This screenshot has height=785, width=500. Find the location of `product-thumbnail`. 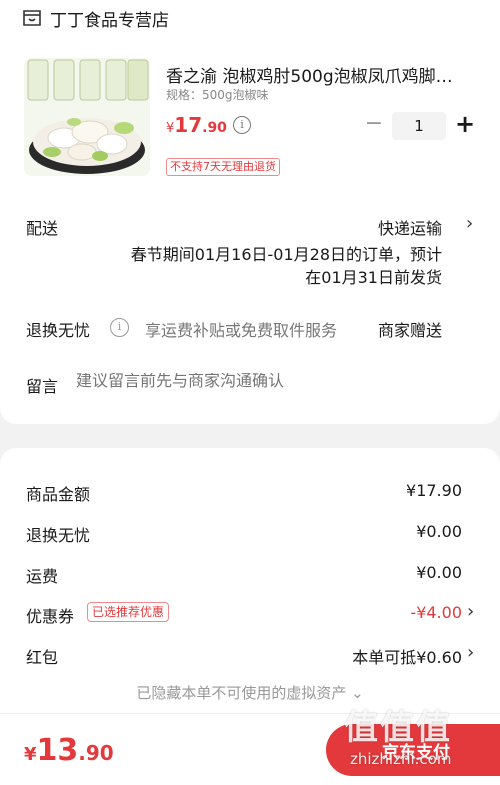

product-thumbnail is located at coordinates (87, 117).